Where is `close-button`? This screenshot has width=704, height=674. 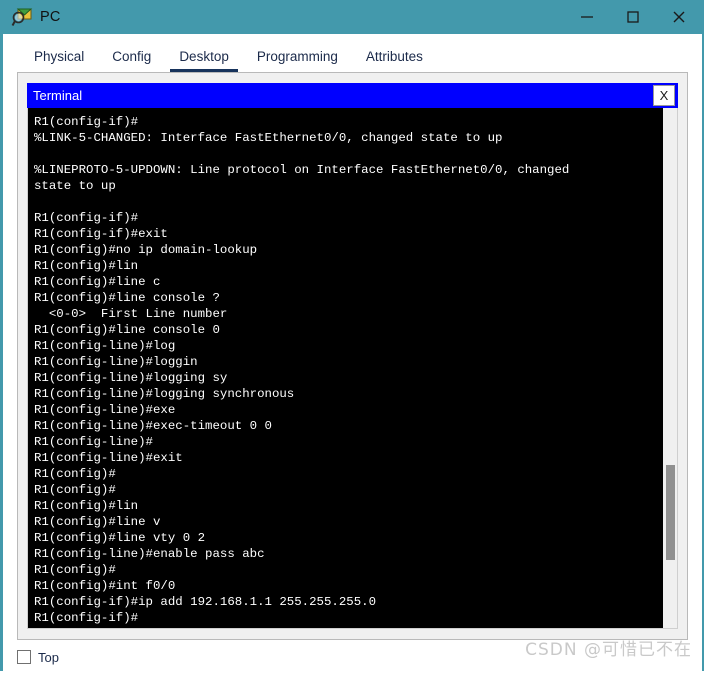 close-button is located at coordinates (679, 17).